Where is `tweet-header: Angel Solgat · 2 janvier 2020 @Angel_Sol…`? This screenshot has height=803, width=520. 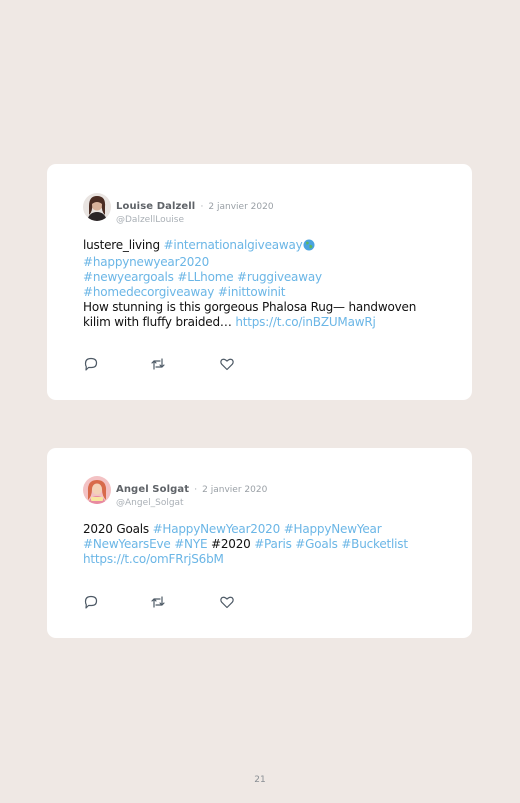
tweet-header: Angel Solgat · 2 janvier 2020 @Angel_Sol… is located at coordinates (191, 492).